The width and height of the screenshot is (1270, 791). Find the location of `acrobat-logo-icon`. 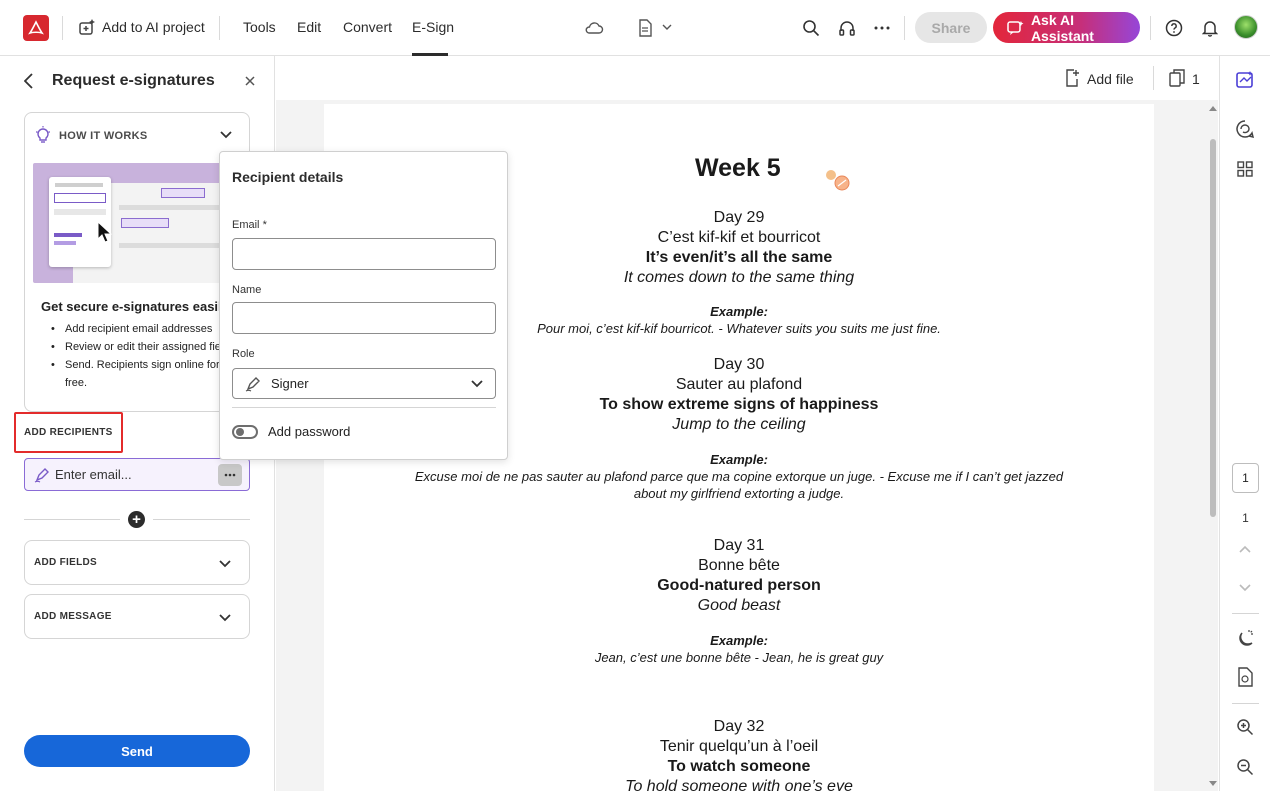

acrobat-logo-icon is located at coordinates (36, 28).